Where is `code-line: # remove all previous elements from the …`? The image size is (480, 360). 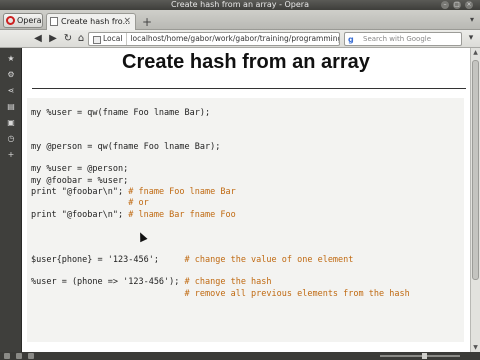
code-line: # remove all previous elements from the … is located at coordinates (220, 294).